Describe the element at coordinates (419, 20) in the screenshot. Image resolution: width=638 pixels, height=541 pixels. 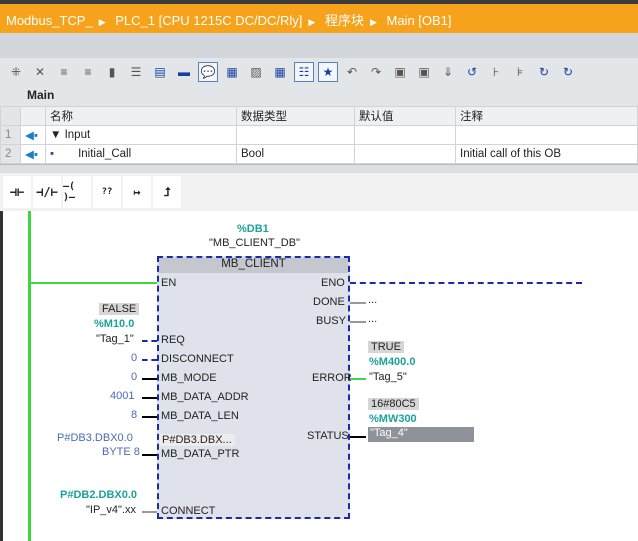
I see `breadcrumb-main: Main [OB1]` at that location.